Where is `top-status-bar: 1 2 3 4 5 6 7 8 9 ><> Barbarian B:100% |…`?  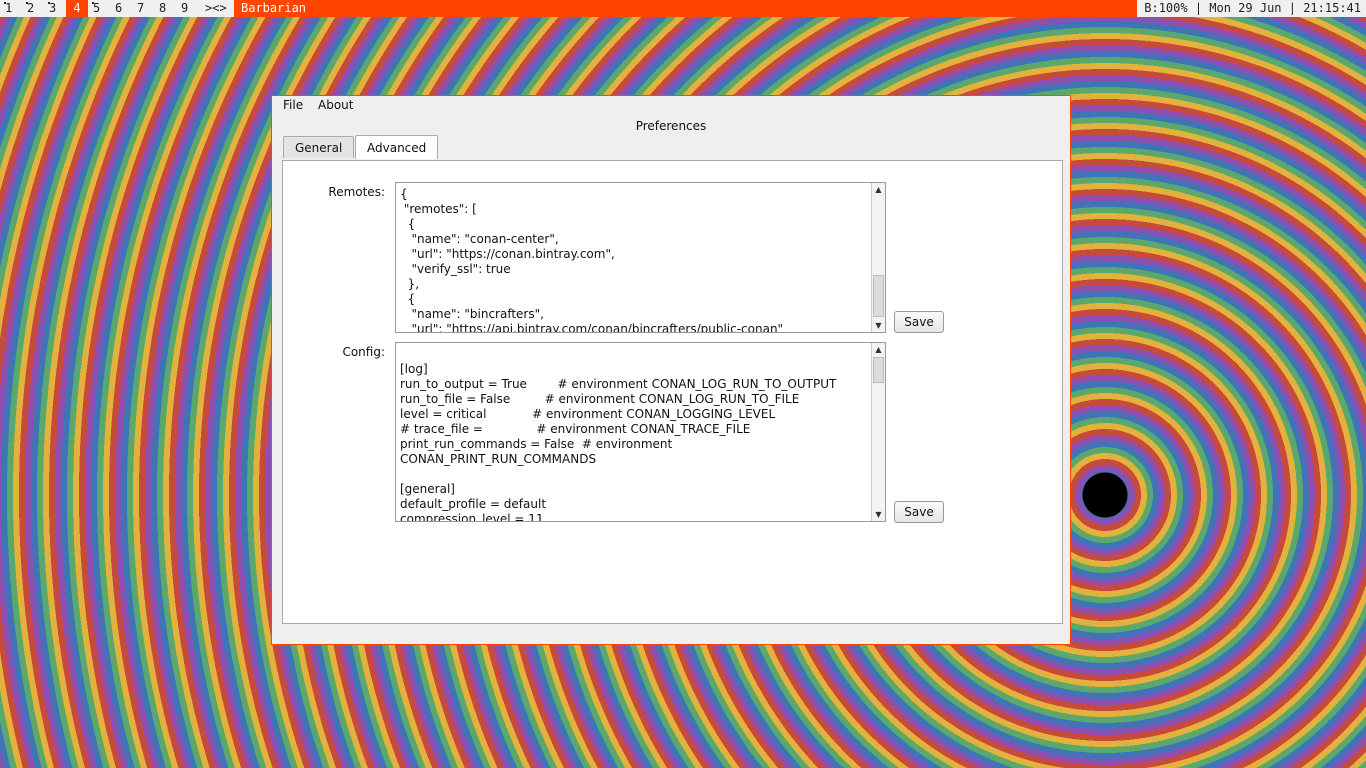 top-status-bar: 1 2 3 4 5 6 7 8 9 ><> Barbarian B:100% |… is located at coordinates (683, 8).